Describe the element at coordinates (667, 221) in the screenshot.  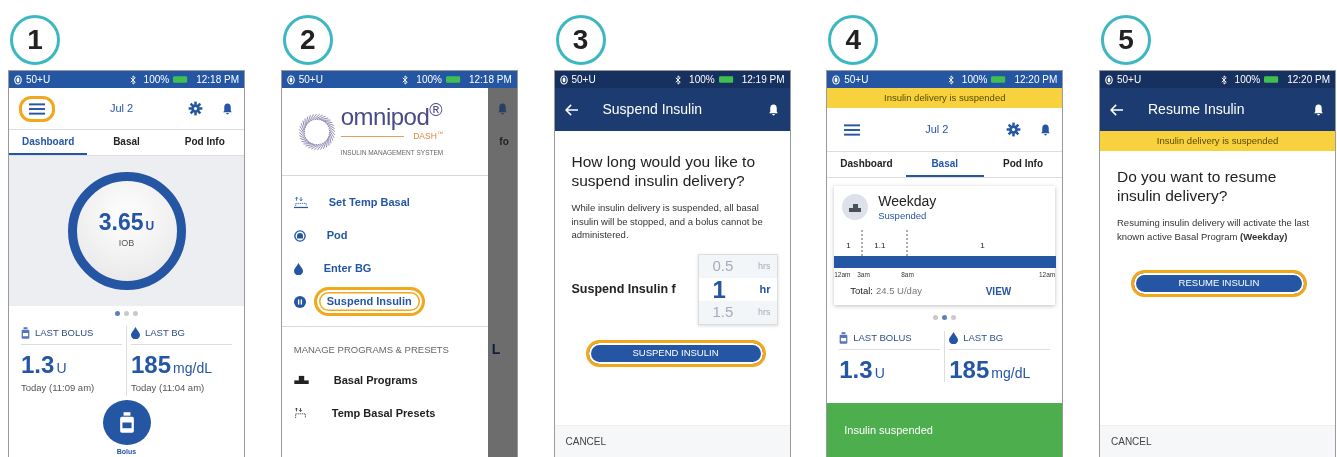
I see `description-text: While insulin delivery is suspended, all basal insulin will be stopped, and a bolus cannot be administered.` at that location.